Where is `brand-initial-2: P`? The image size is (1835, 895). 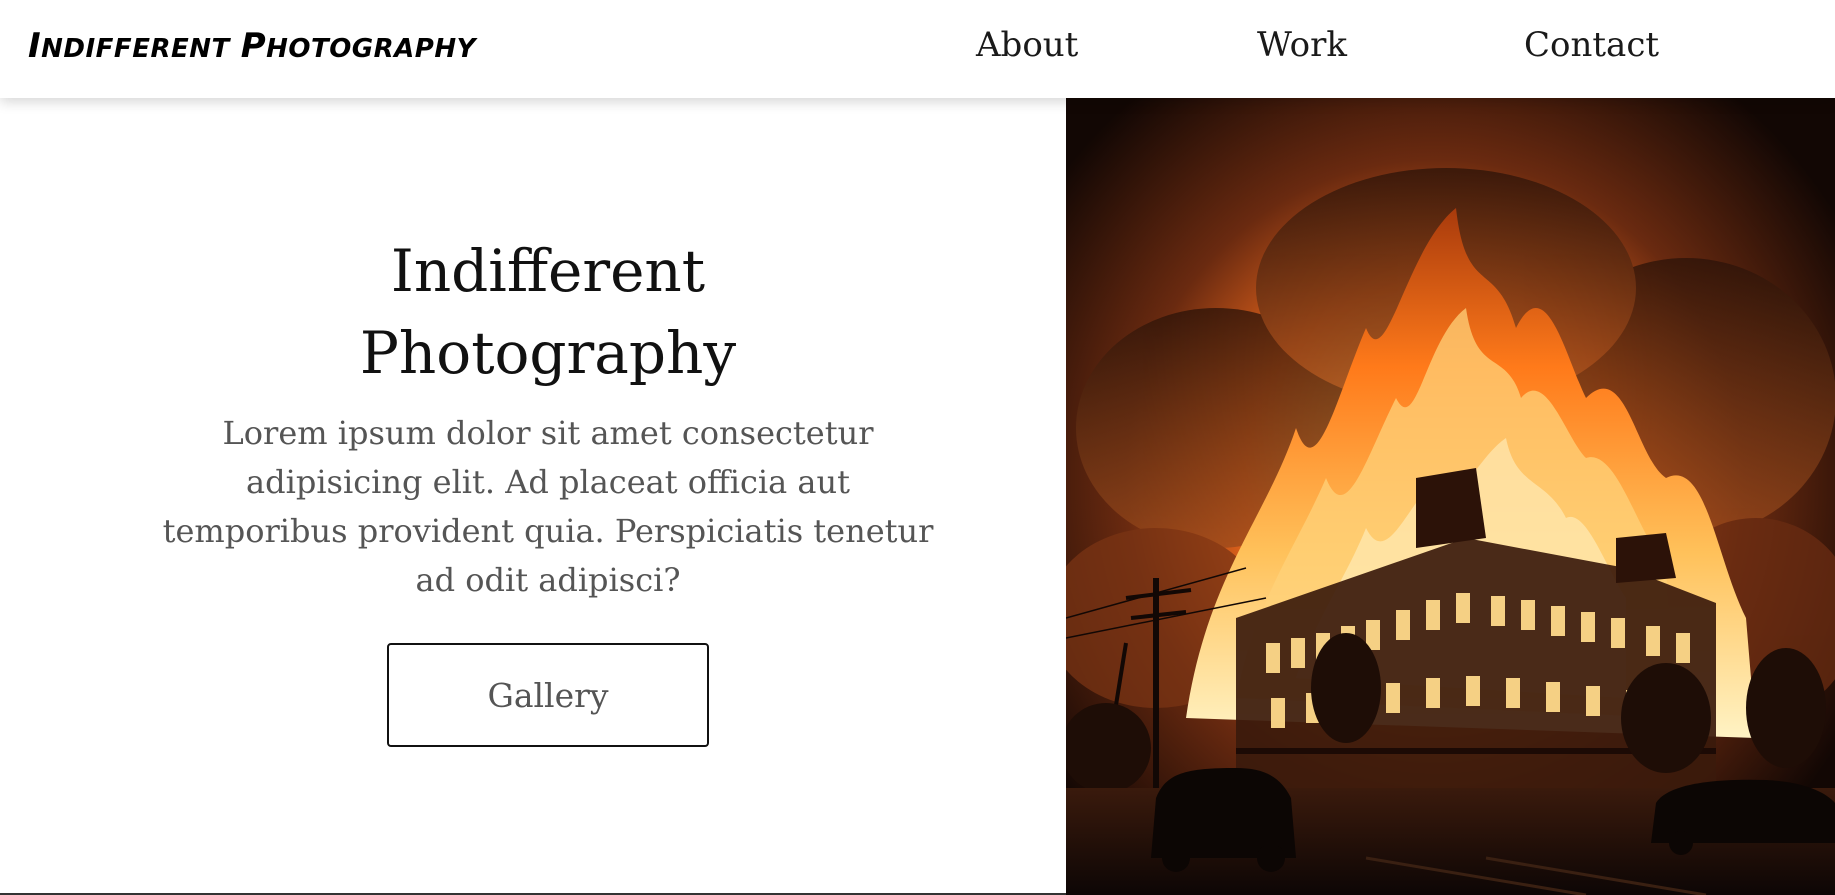
brand-initial-2: P is located at coordinates (253, 46).